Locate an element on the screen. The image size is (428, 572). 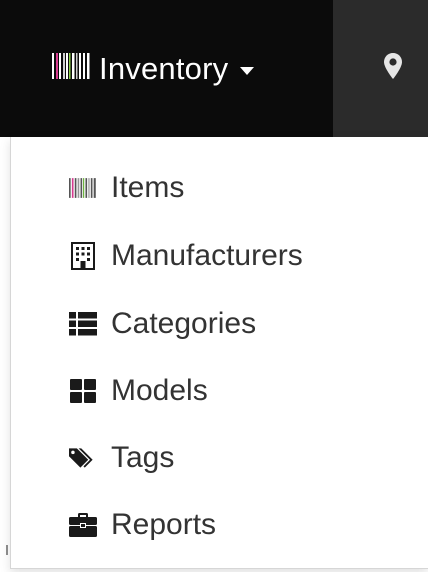
dropdown-item-label: Categories is located at coordinates (184, 323).